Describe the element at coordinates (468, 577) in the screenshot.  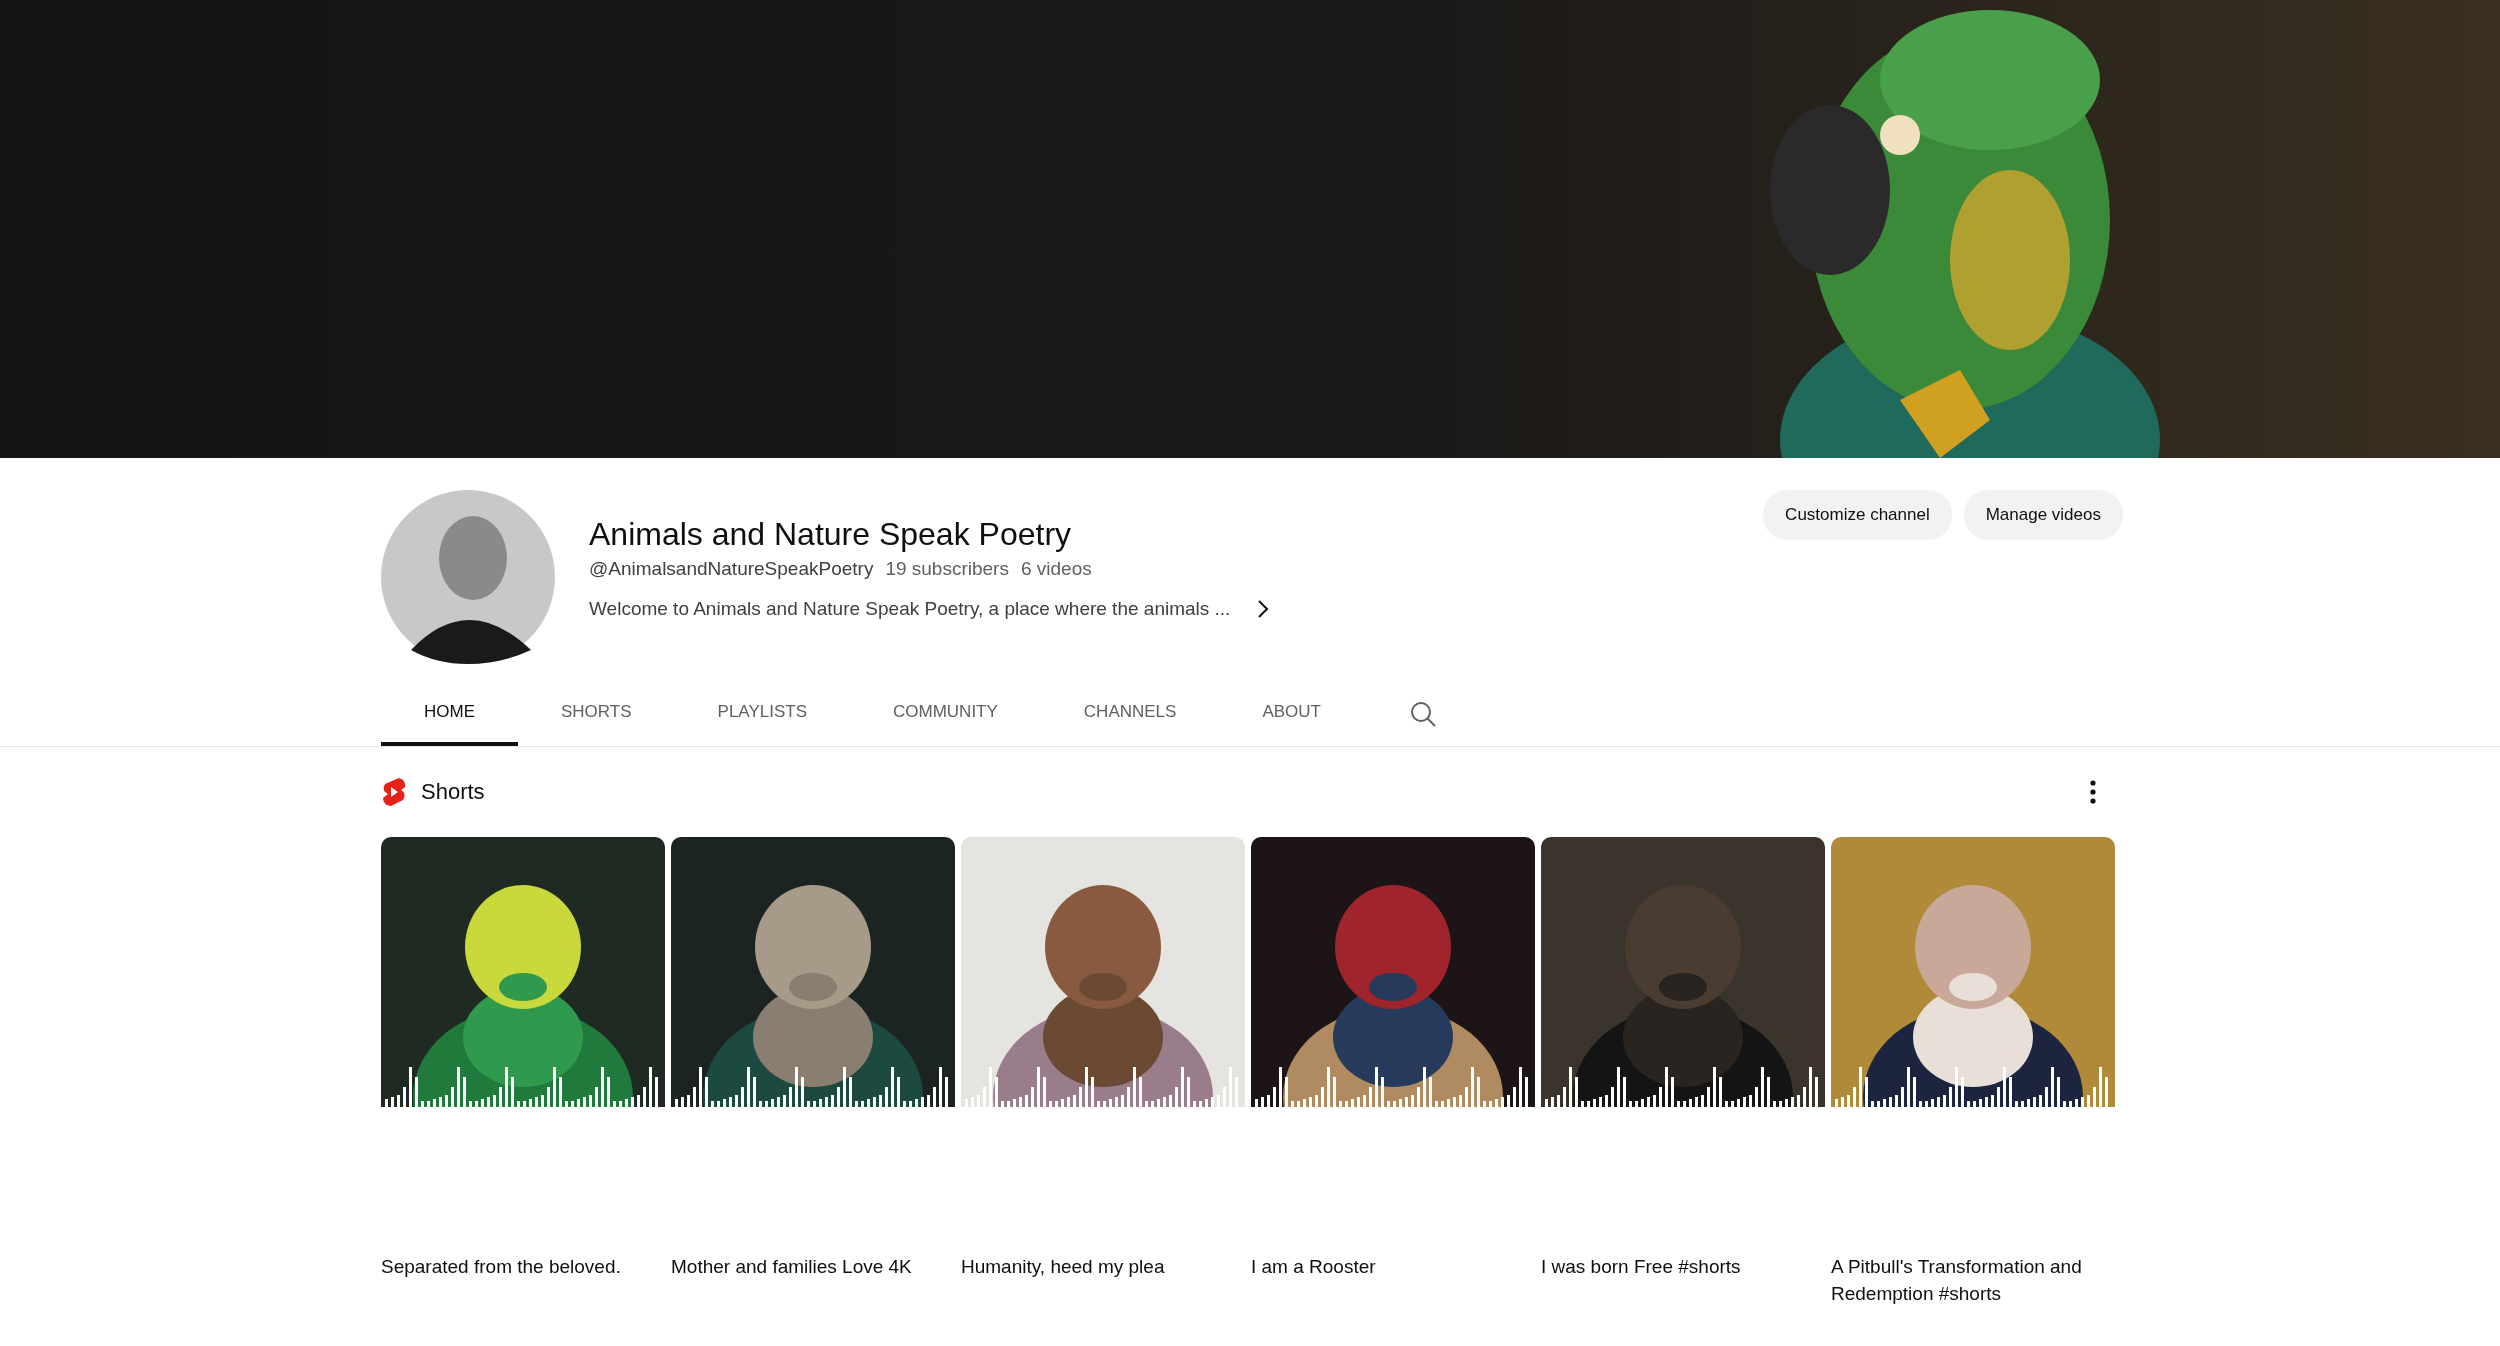
I see `avatar-icon` at that location.